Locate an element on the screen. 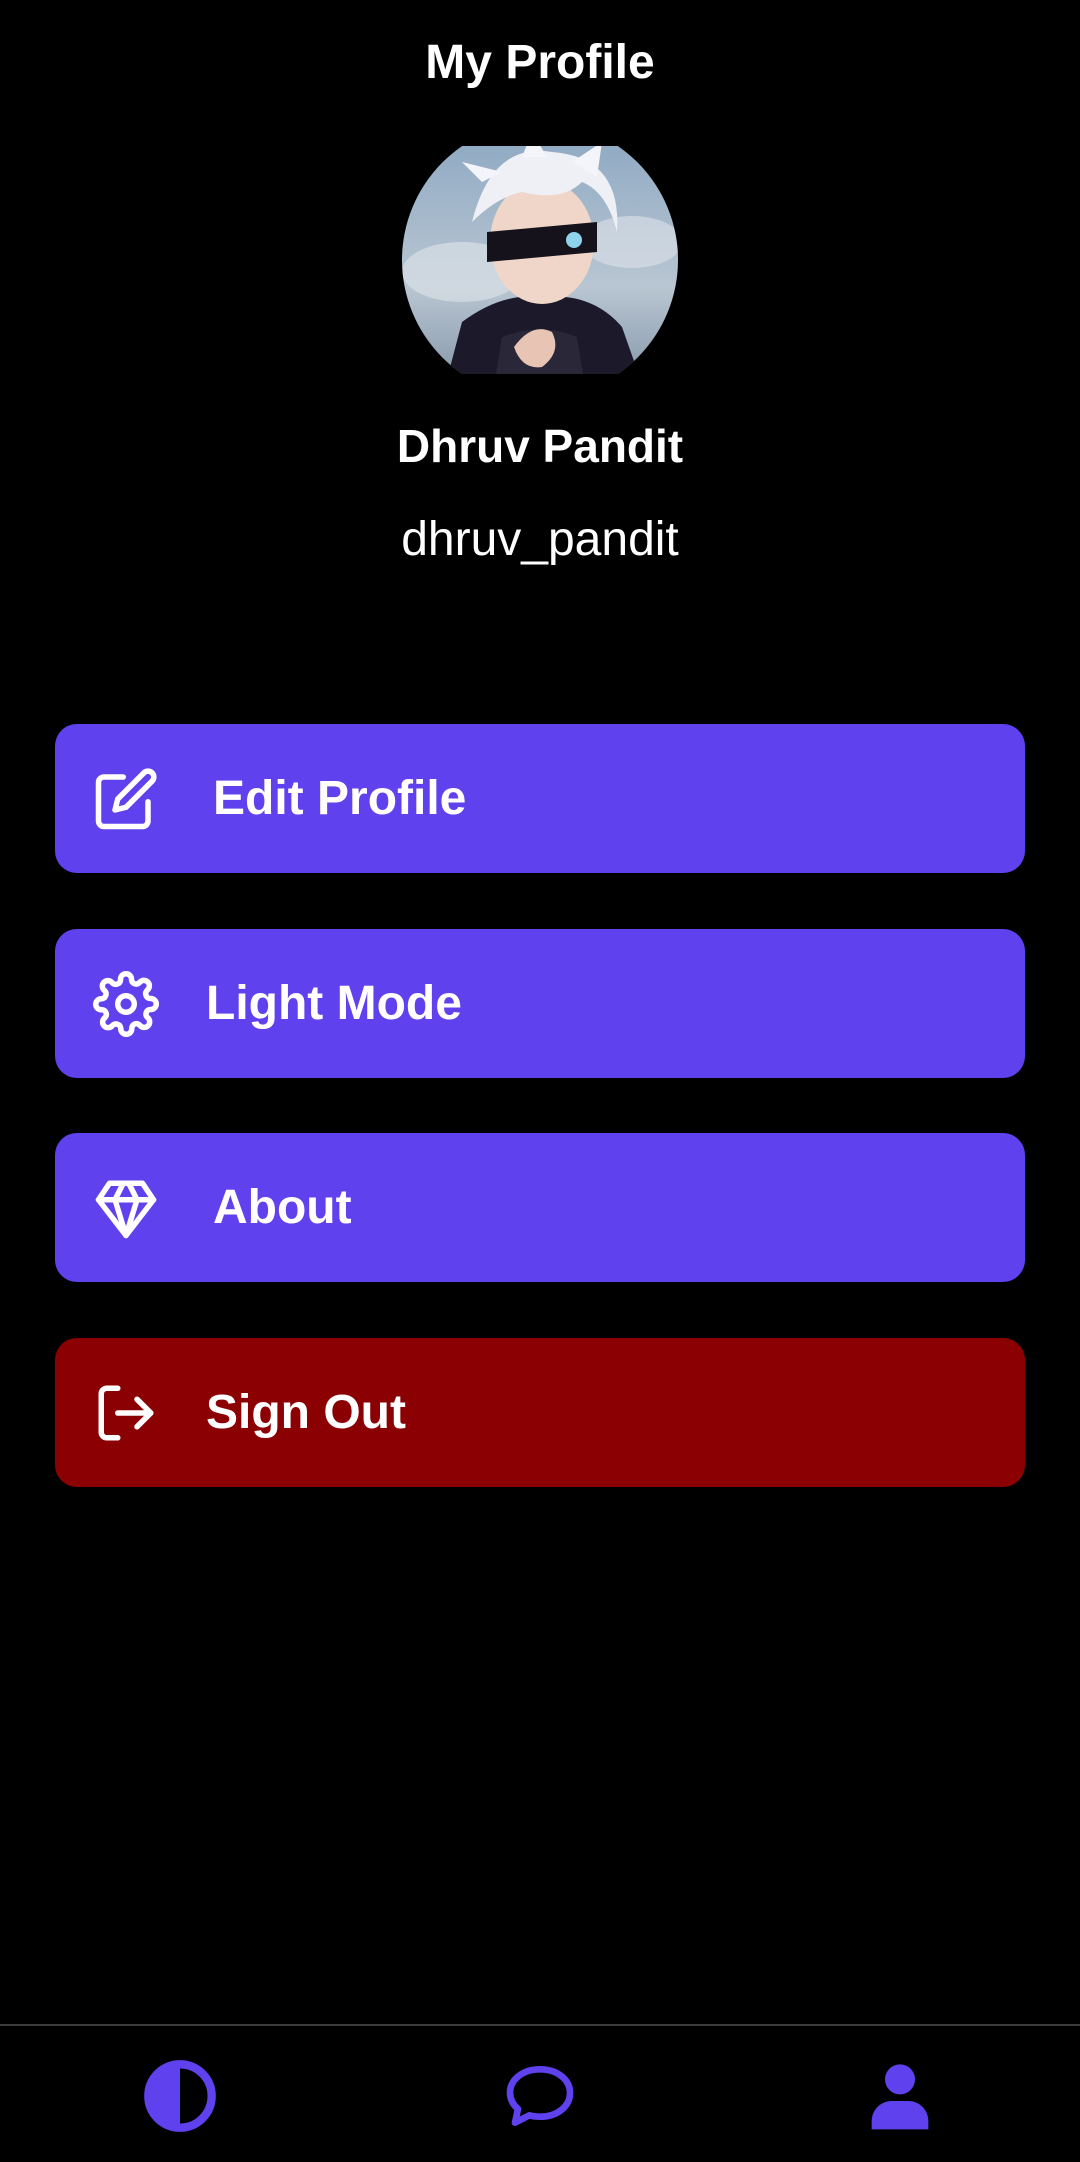  theme-contrast-icon is located at coordinates (180, 2096).